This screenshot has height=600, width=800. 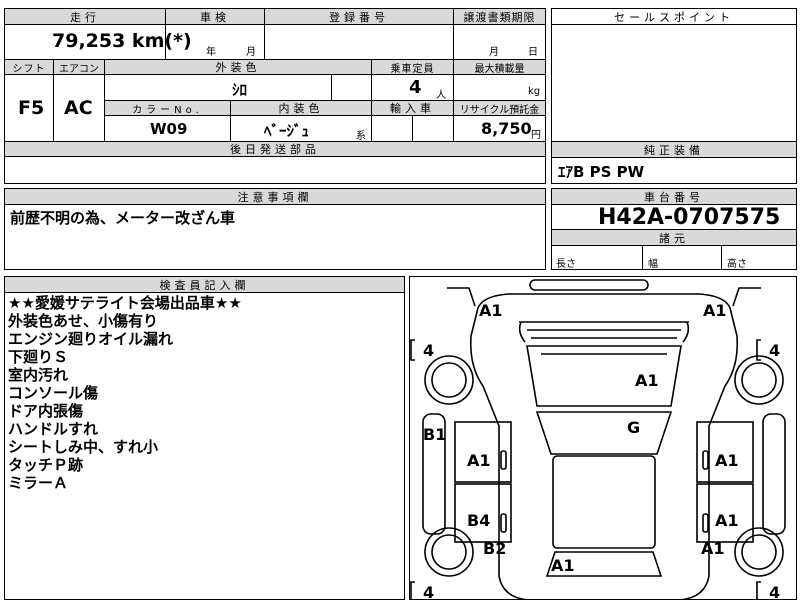 I want to click on exterior-color-cell, so click(x=218, y=87).